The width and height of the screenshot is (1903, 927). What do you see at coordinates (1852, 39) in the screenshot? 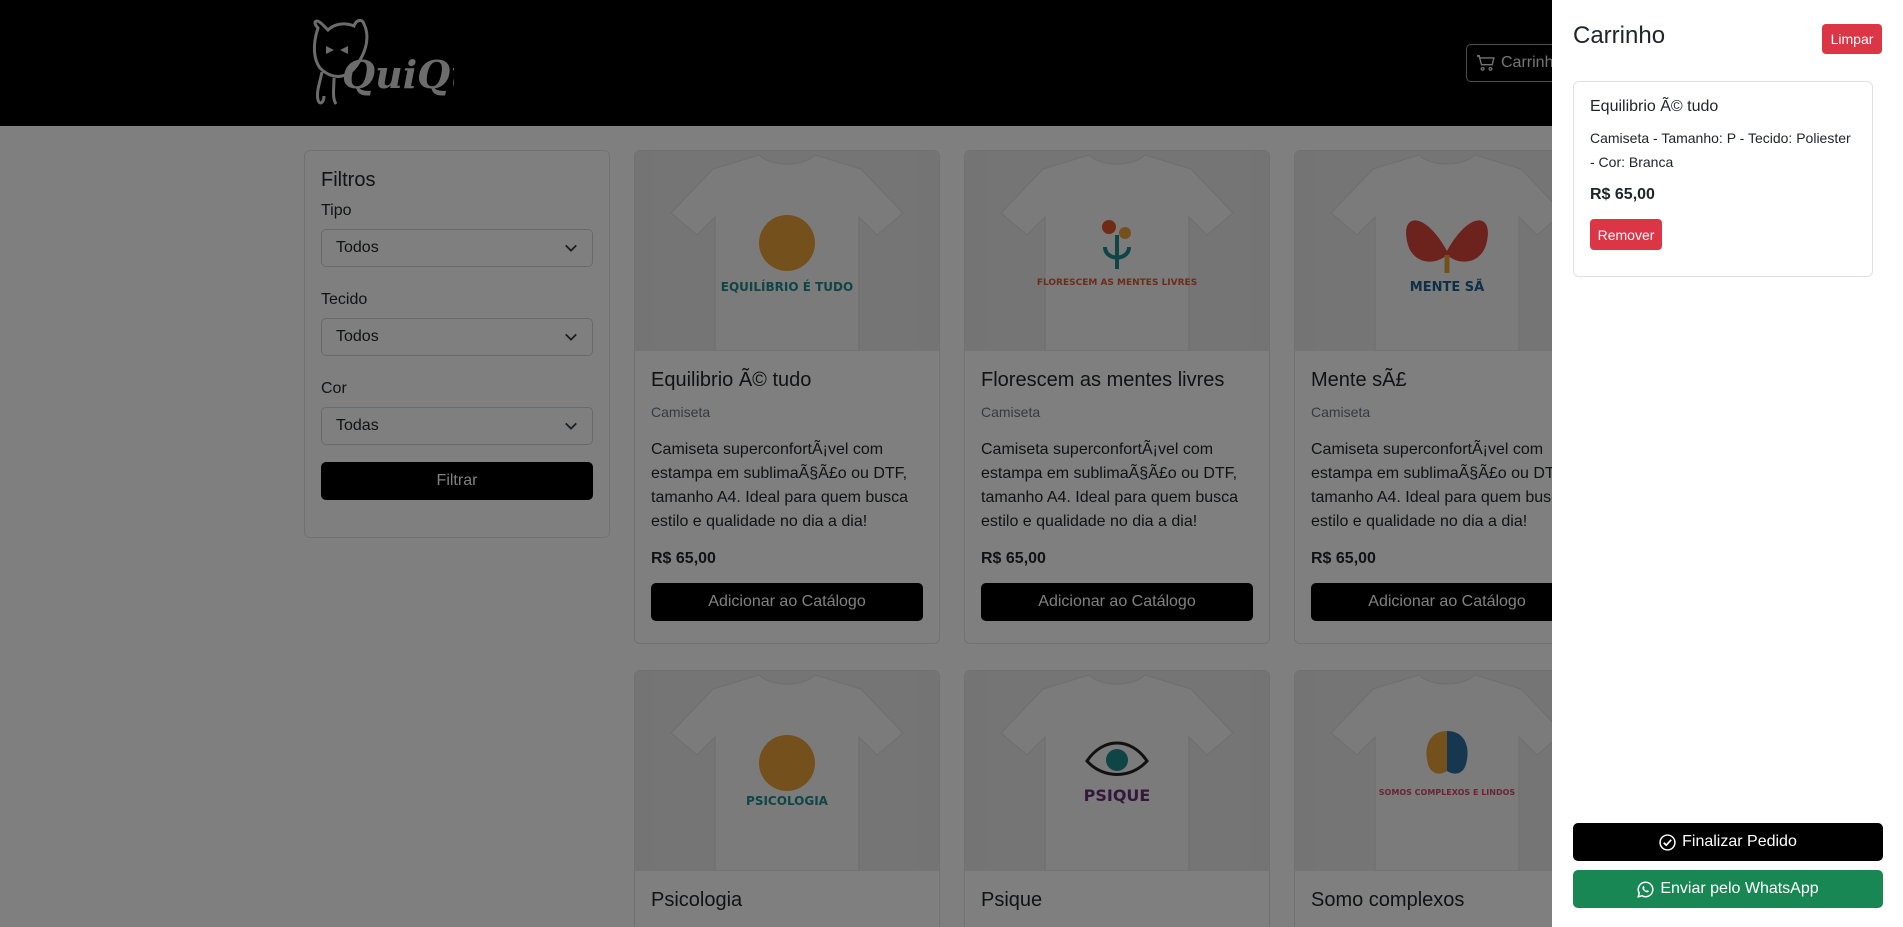
I see `clear-cart-button: Limpar` at bounding box center [1852, 39].